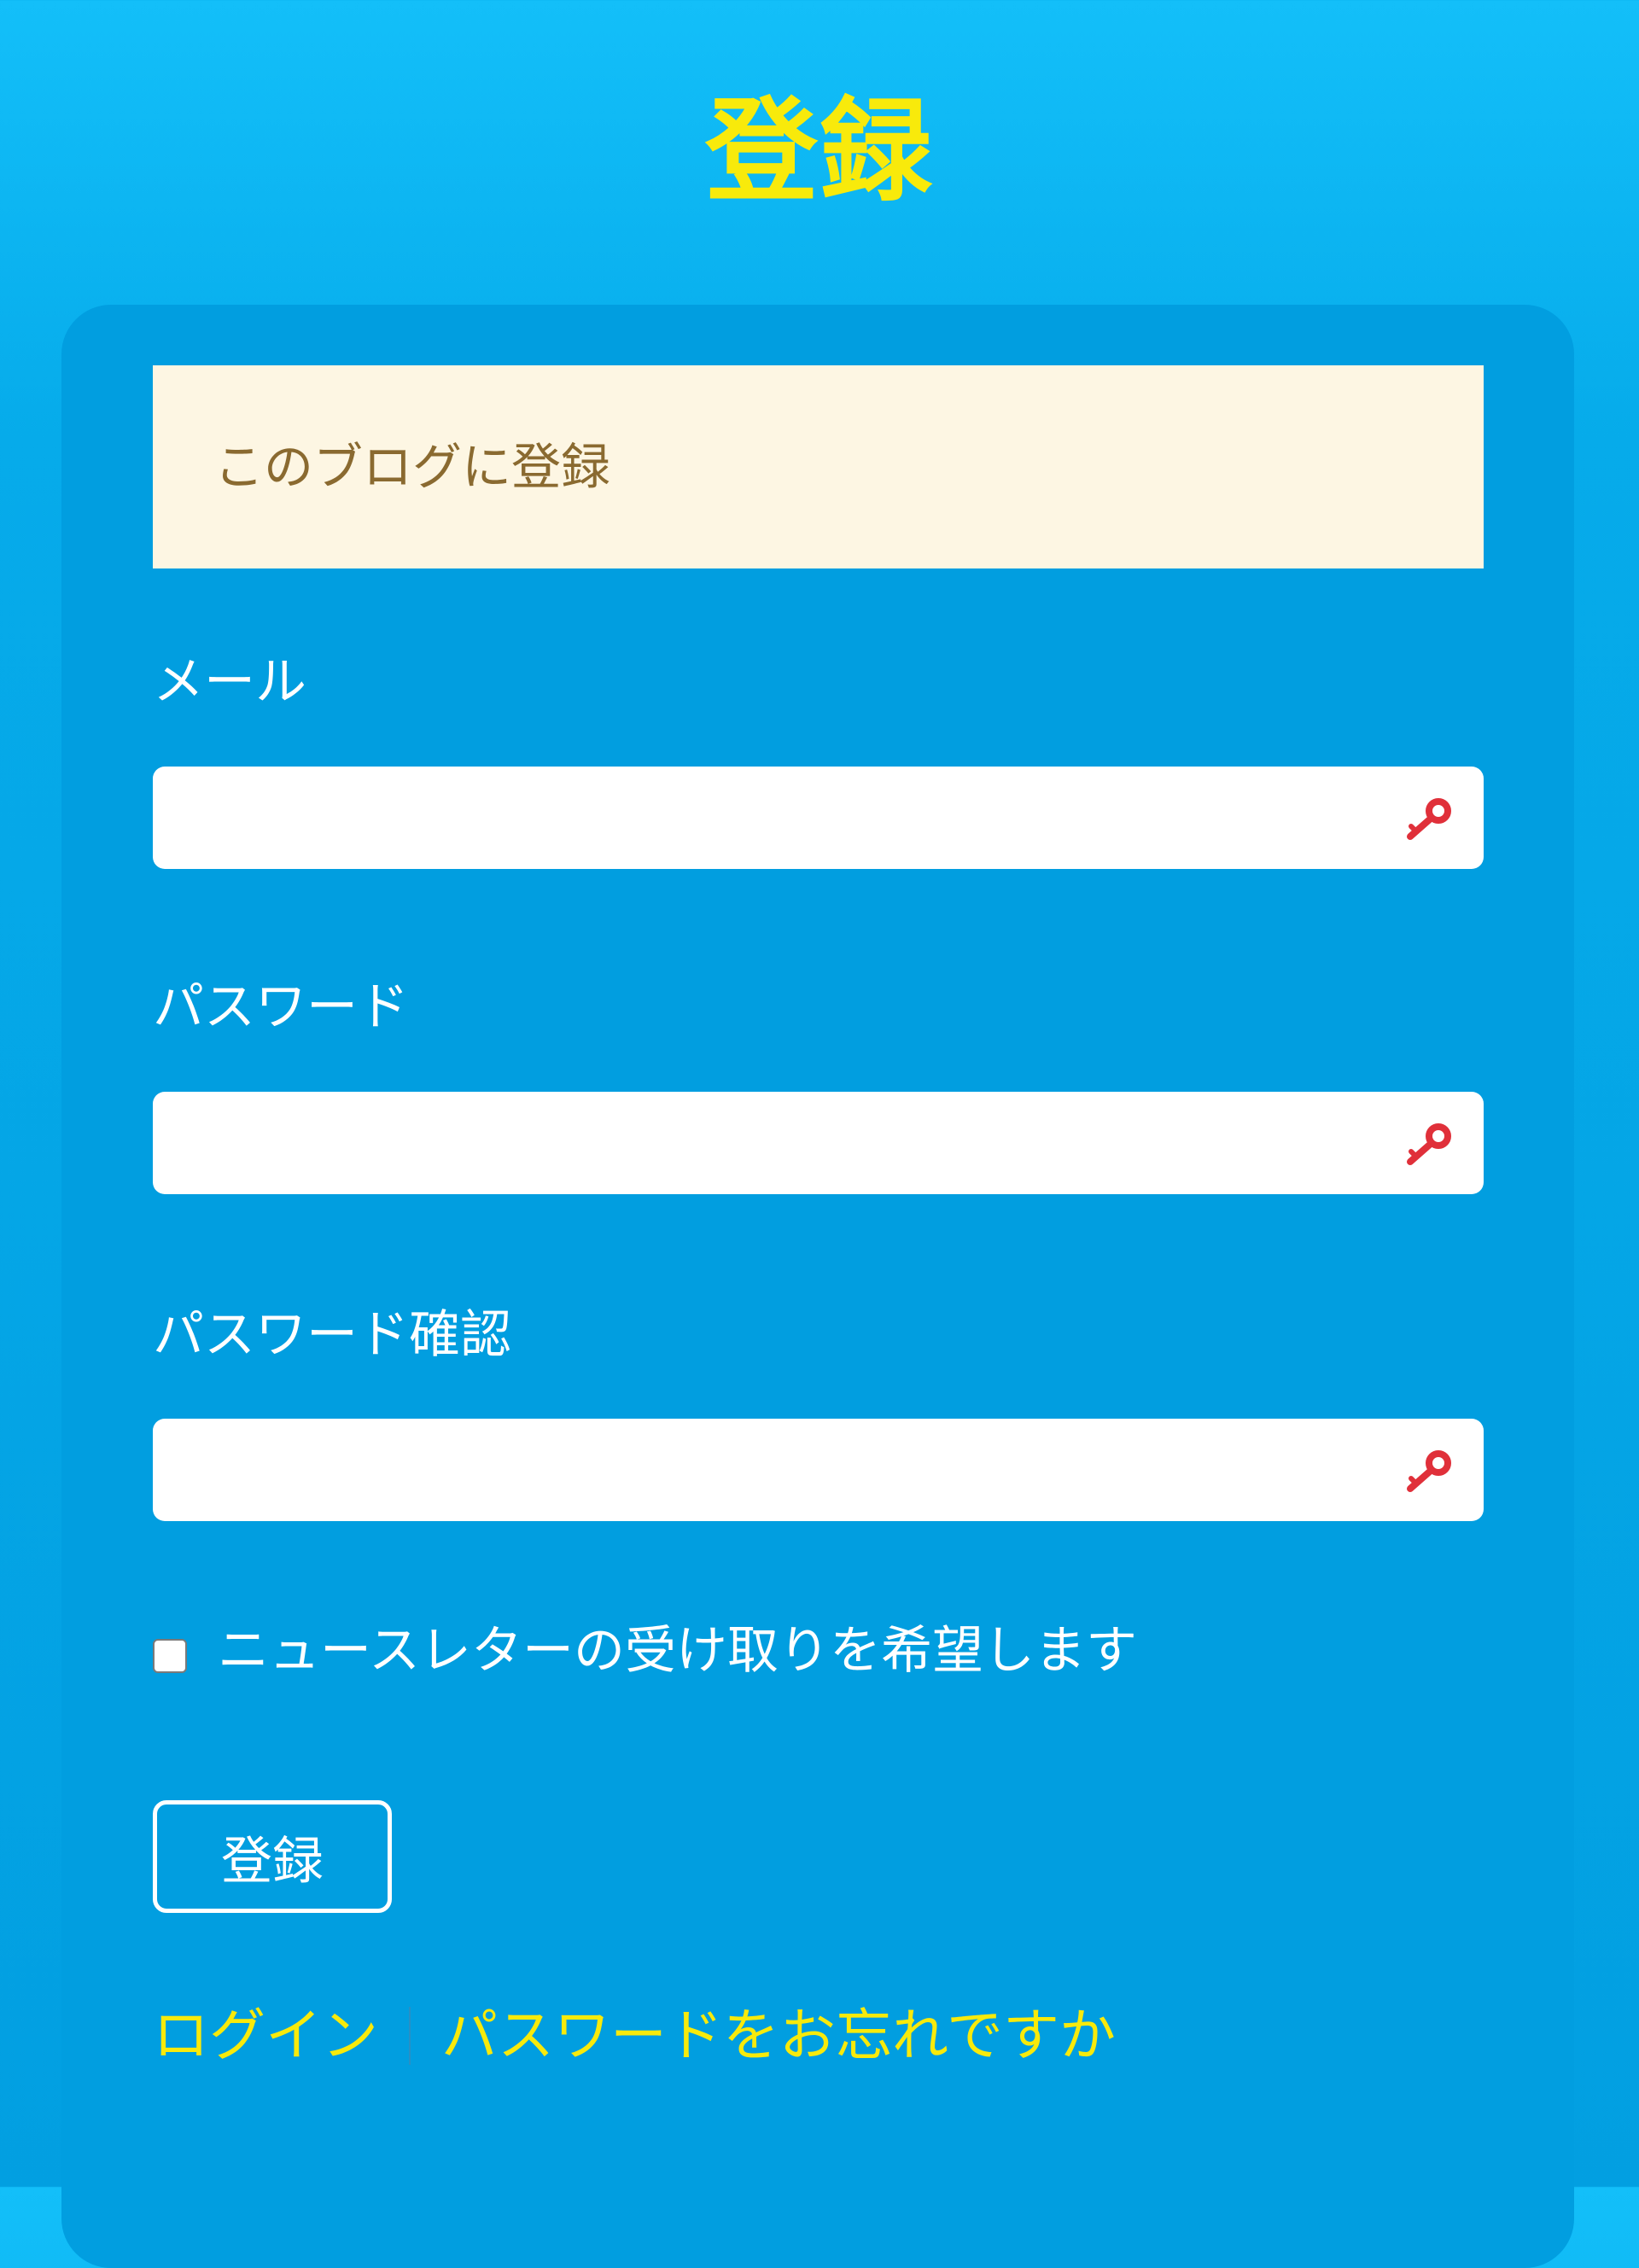 The image size is (1639, 2268). What do you see at coordinates (410, 2036) in the screenshot?
I see `link-divider` at bounding box center [410, 2036].